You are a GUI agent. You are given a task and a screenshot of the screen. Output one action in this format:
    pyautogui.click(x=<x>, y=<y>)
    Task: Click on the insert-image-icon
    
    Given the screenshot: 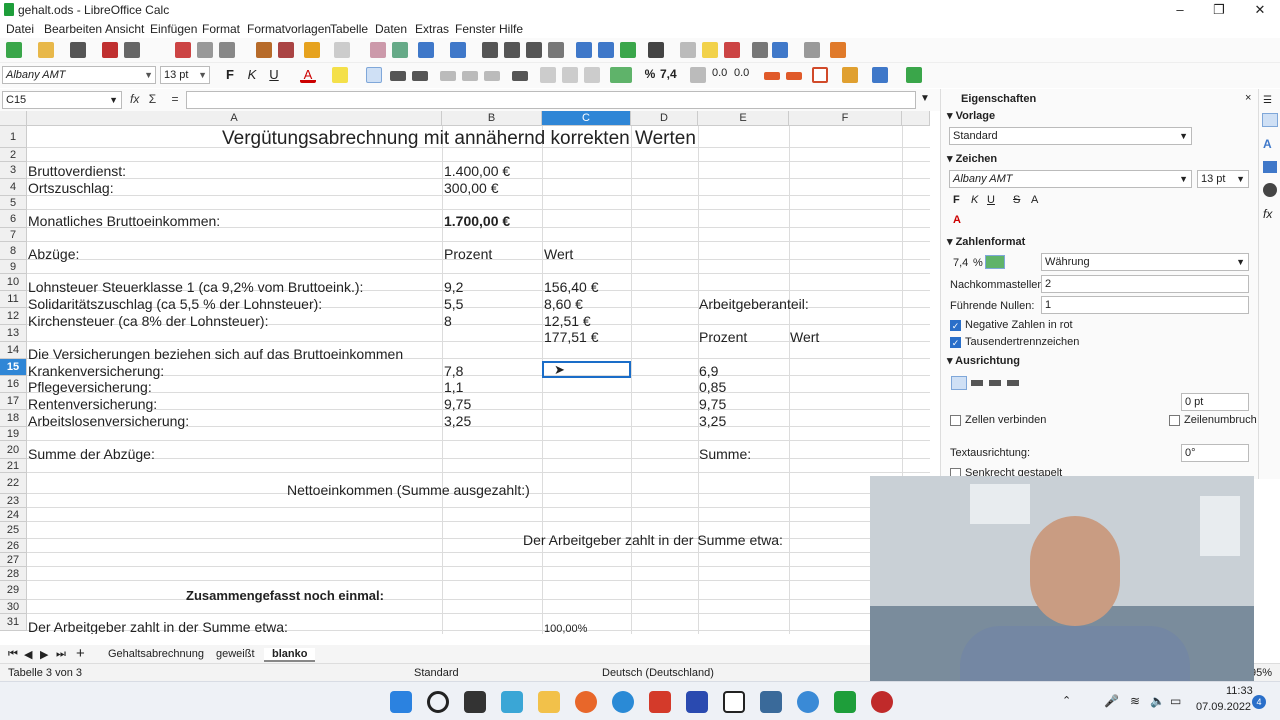 What is the action you would take?
    pyautogui.click(x=584, y=50)
    